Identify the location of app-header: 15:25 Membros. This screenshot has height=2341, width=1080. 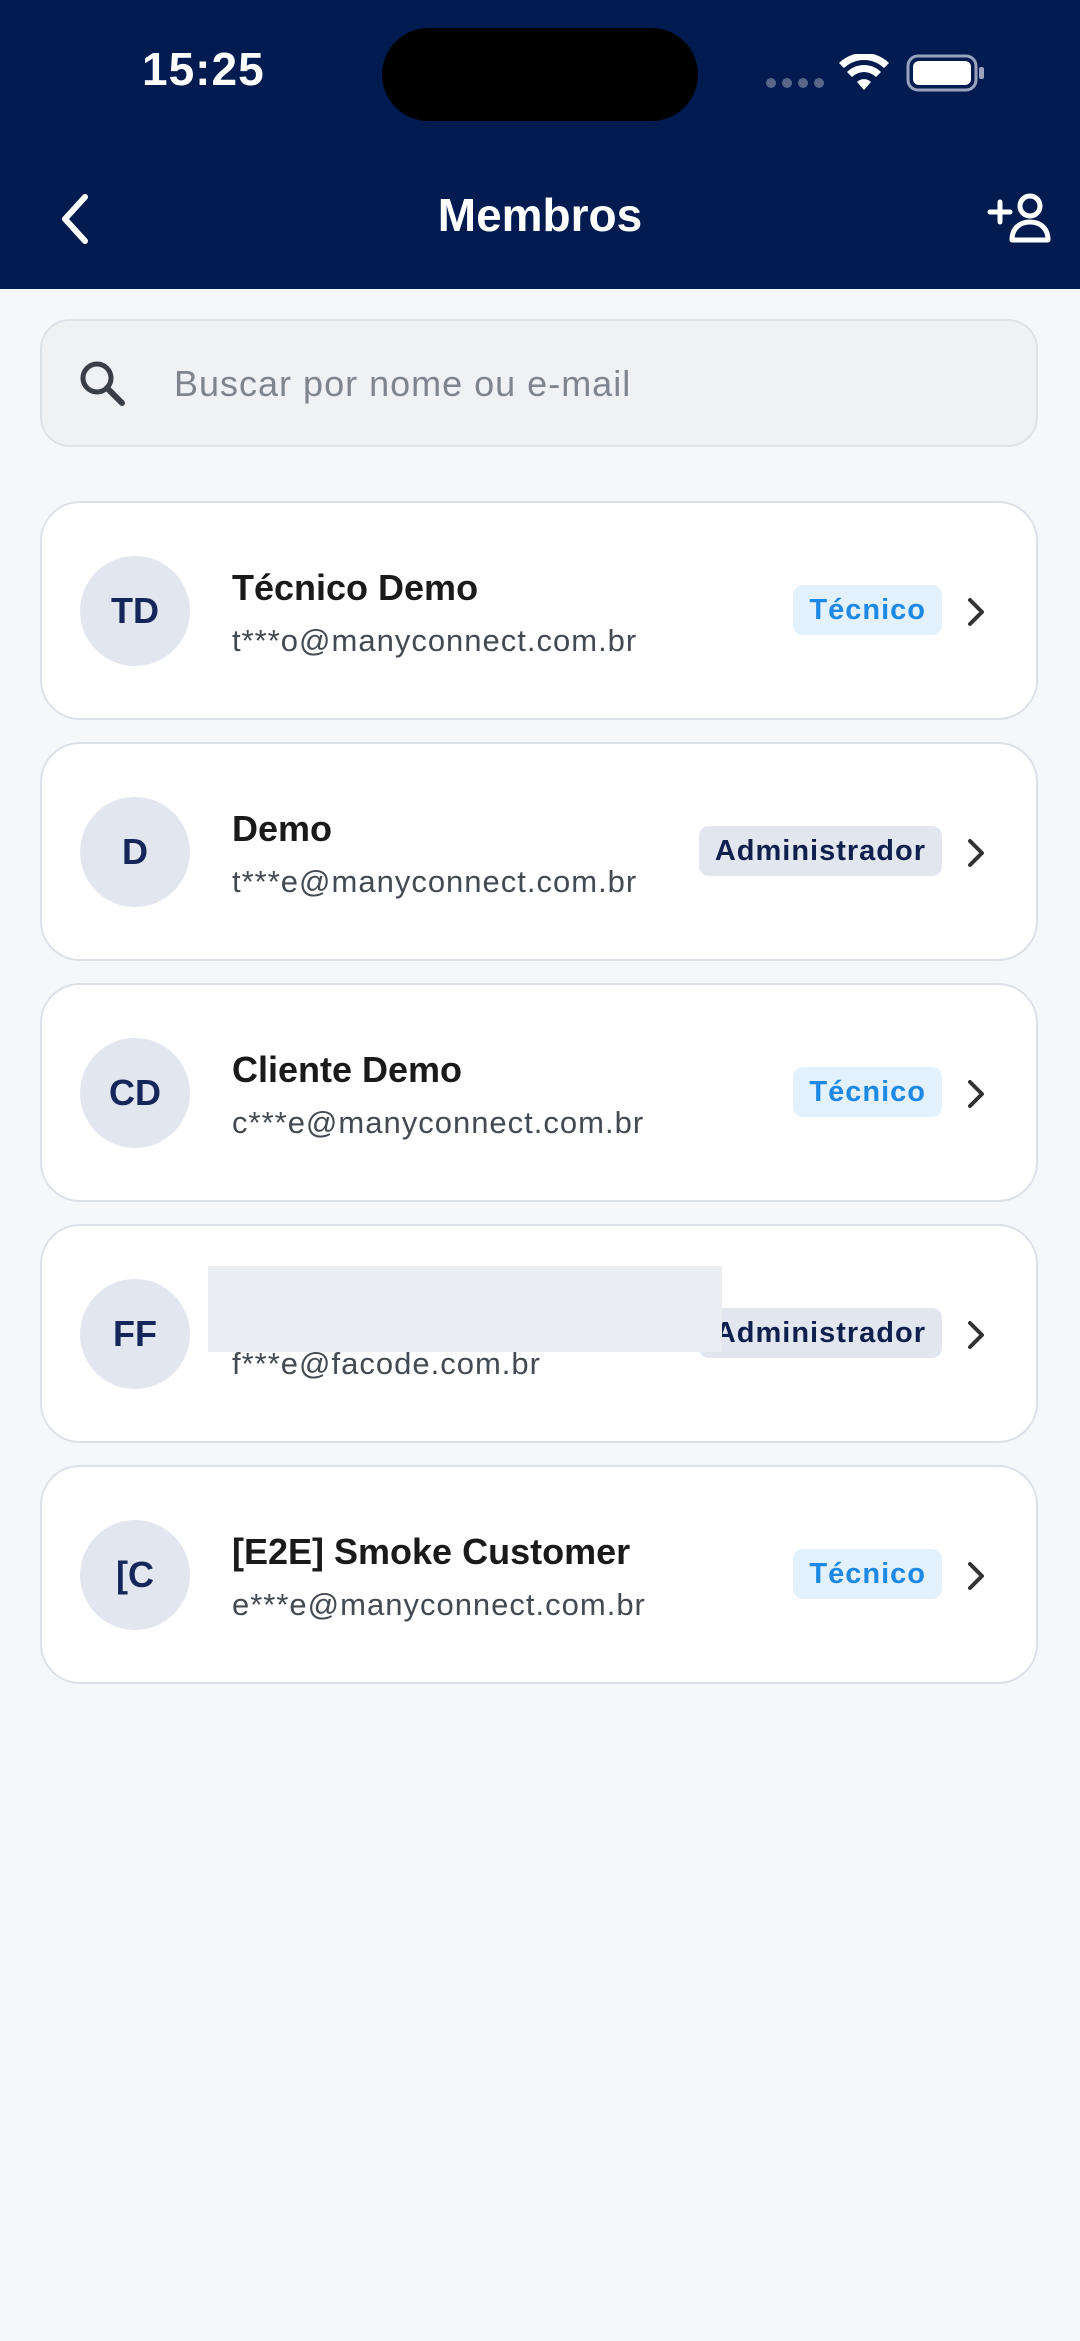
(540, 144).